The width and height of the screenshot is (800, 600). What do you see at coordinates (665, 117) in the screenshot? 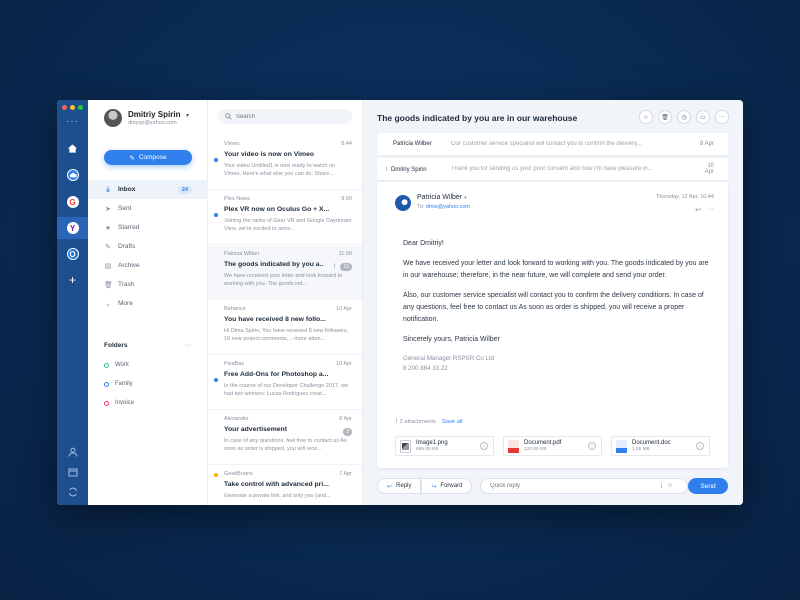
I see `delete-button: 🗑` at bounding box center [665, 117].